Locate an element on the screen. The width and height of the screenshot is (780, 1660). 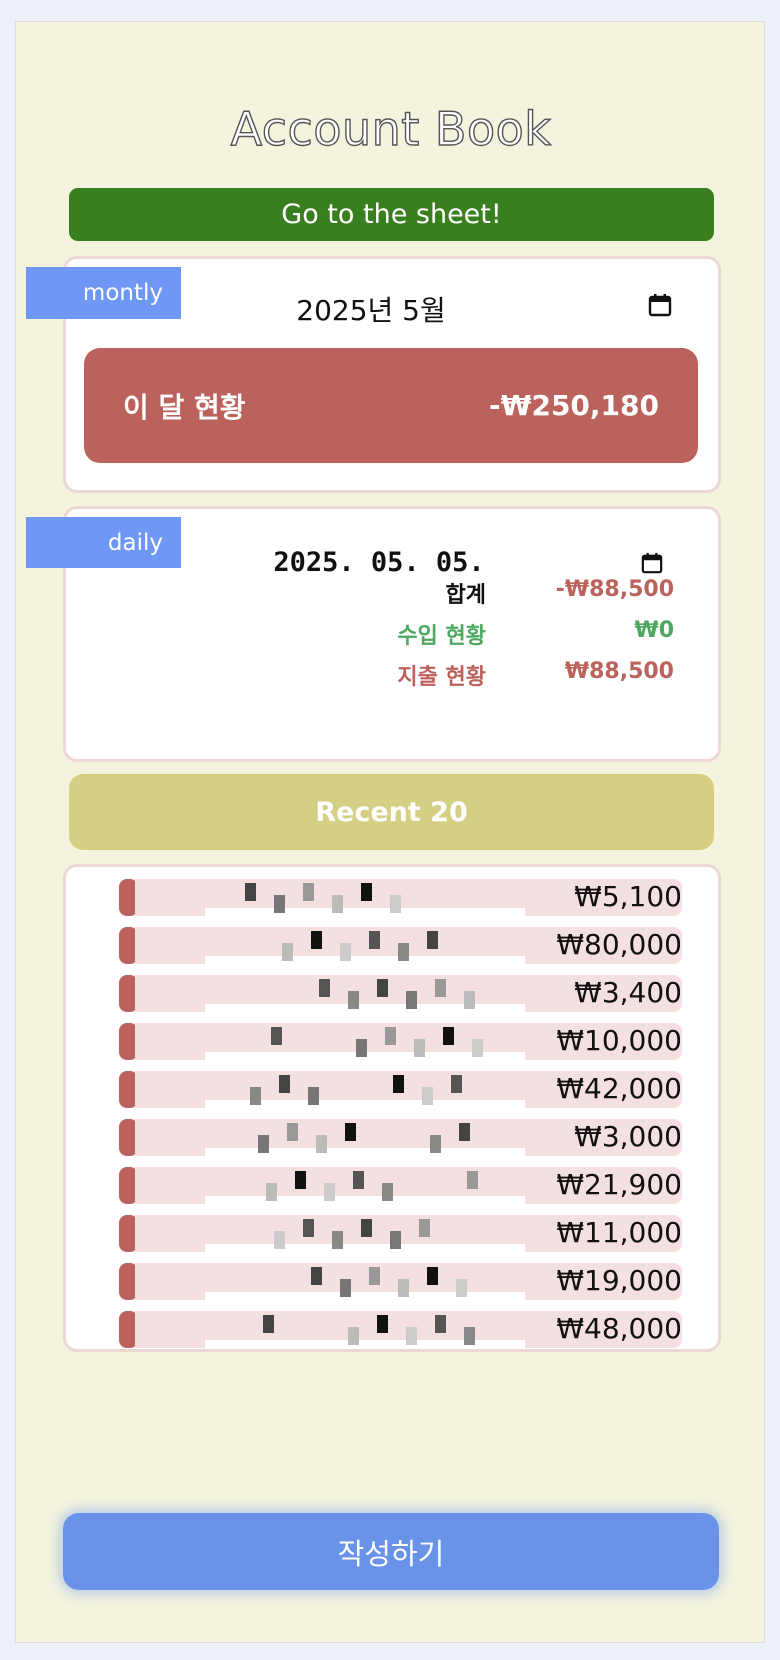
list-item: ₩19,000 is located at coordinates (400, 1281).